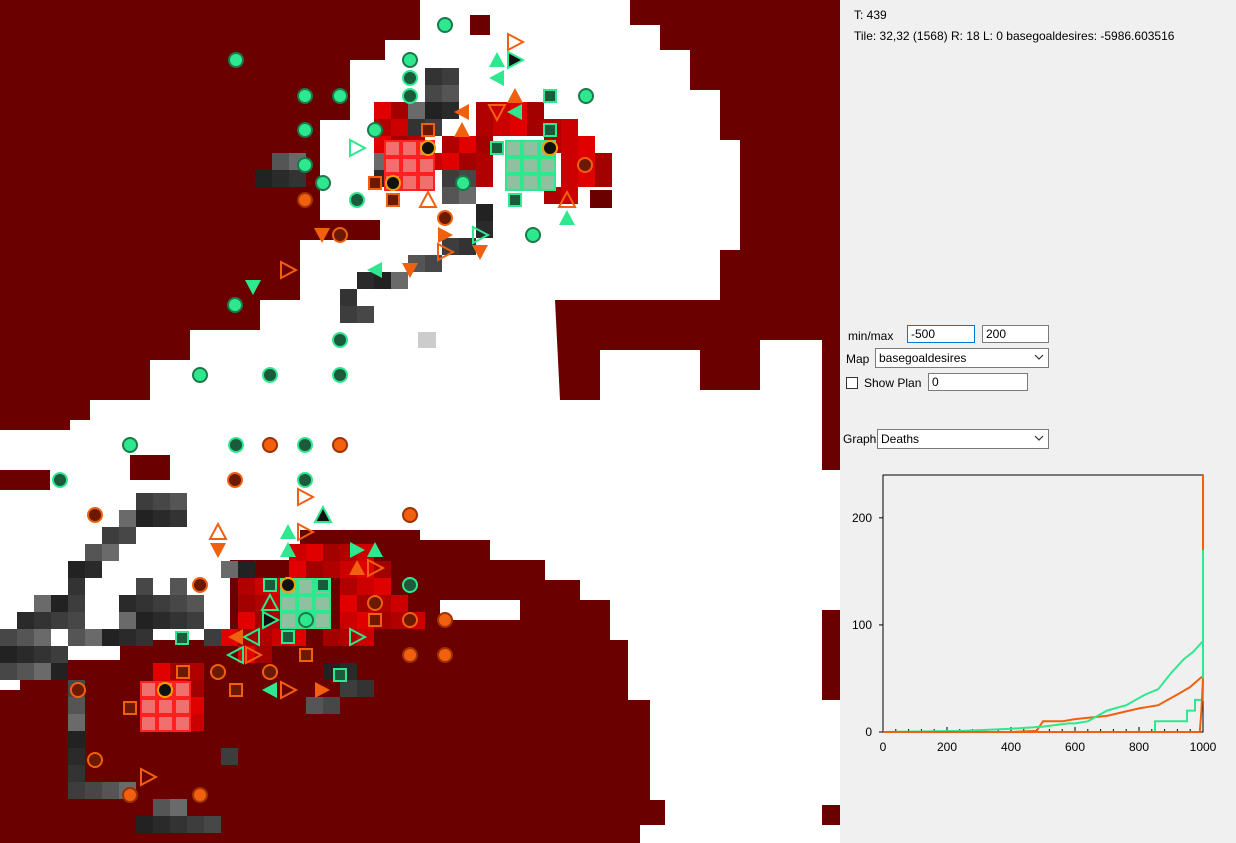 The width and height of the screenshot is (1236, 843). Describe the element at coordinates (923, 358) in the screenshot. I see `map-select-value: basegoaldesires` at that location.